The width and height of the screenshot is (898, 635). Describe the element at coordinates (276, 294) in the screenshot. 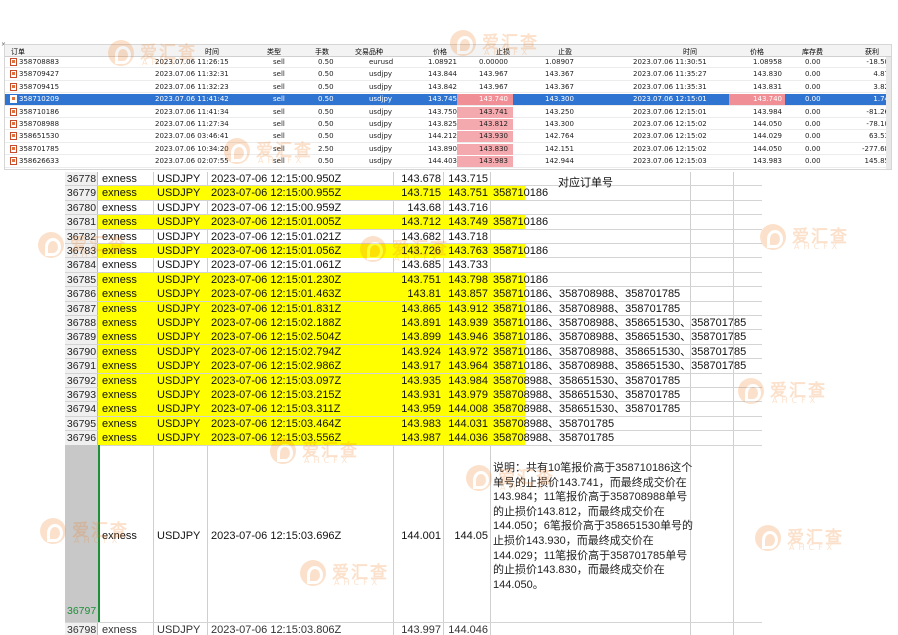

I see `cell-time: 2023-07-06 12:15:01.463Z` at that location.